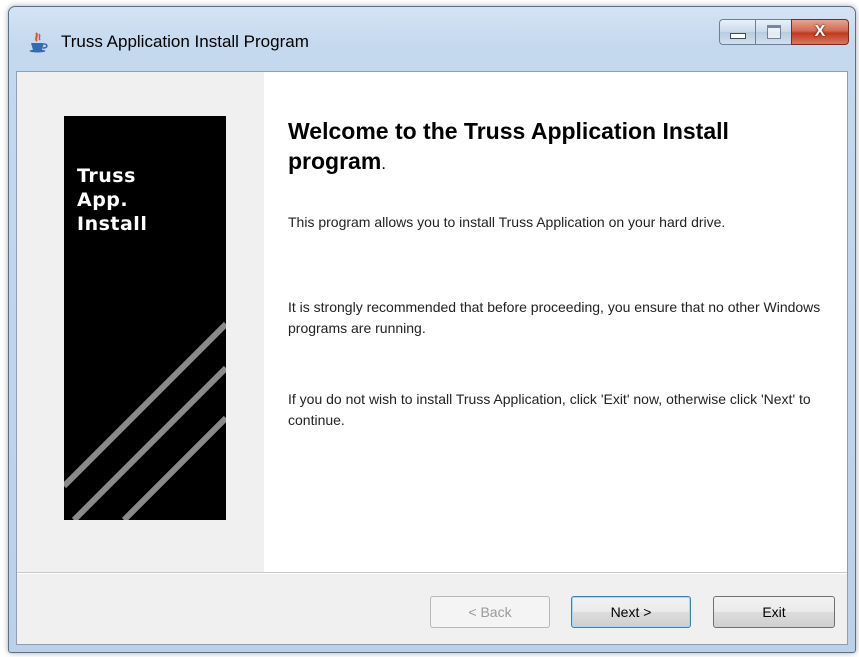 The image size is (859, 657). I want to click on welcome-heading-period: ., so click(384, 163).